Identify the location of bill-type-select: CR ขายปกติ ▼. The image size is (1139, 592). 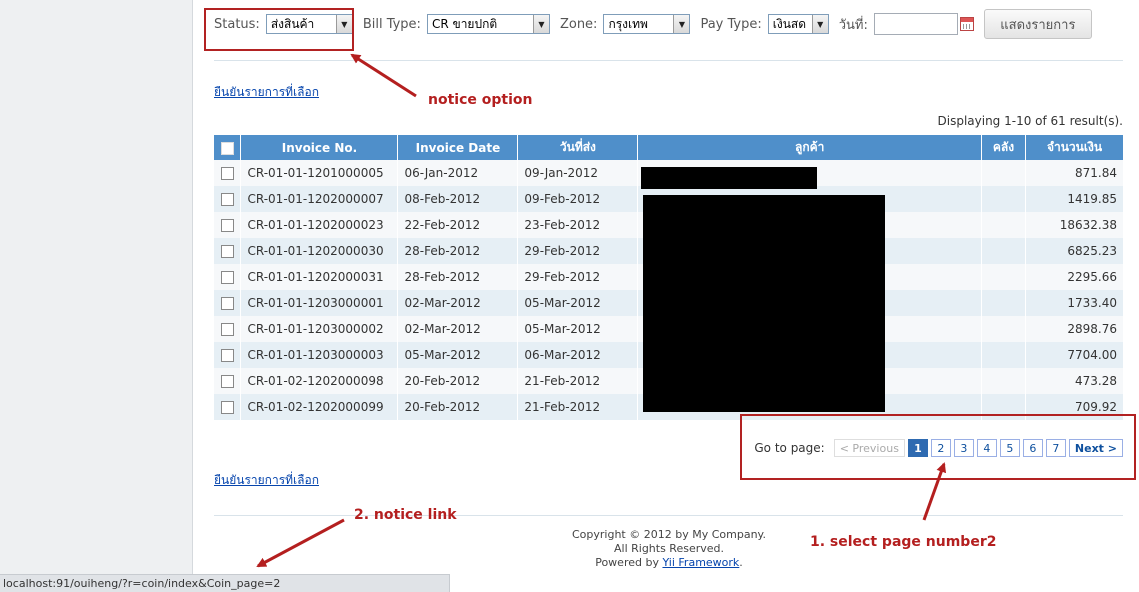
(488, 24).